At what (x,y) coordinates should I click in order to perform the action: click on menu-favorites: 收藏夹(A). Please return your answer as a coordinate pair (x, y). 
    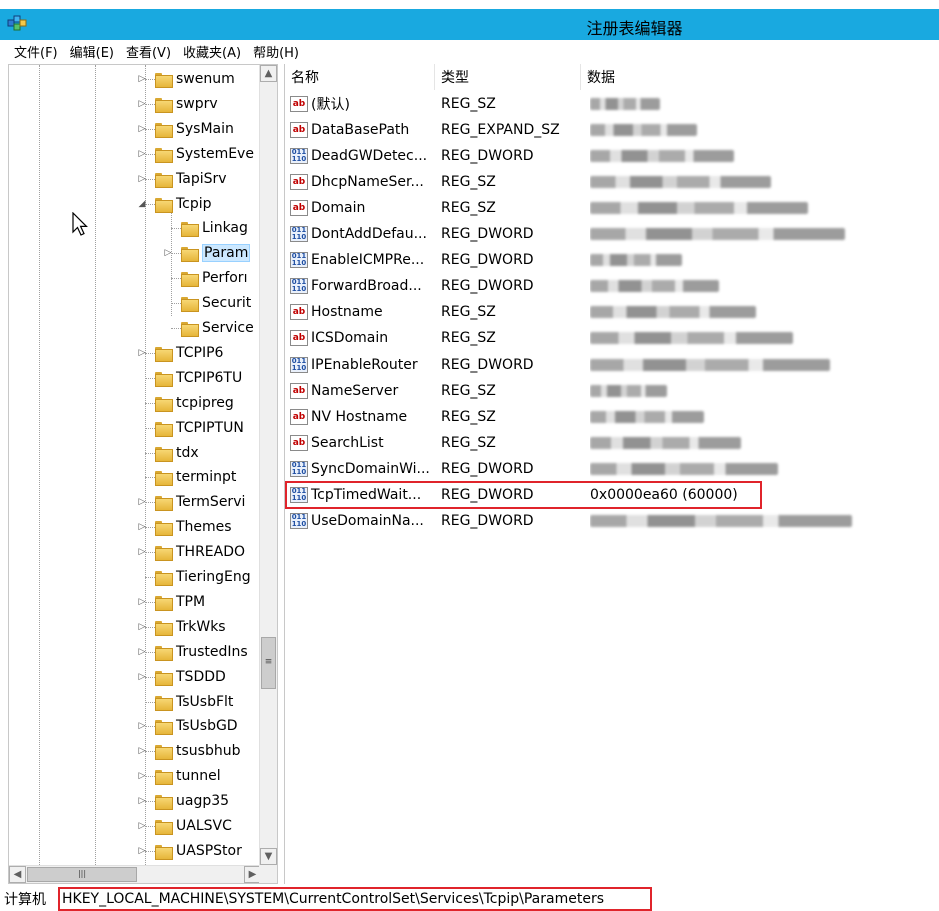
    Looking at the image, I should click on (212, 51).